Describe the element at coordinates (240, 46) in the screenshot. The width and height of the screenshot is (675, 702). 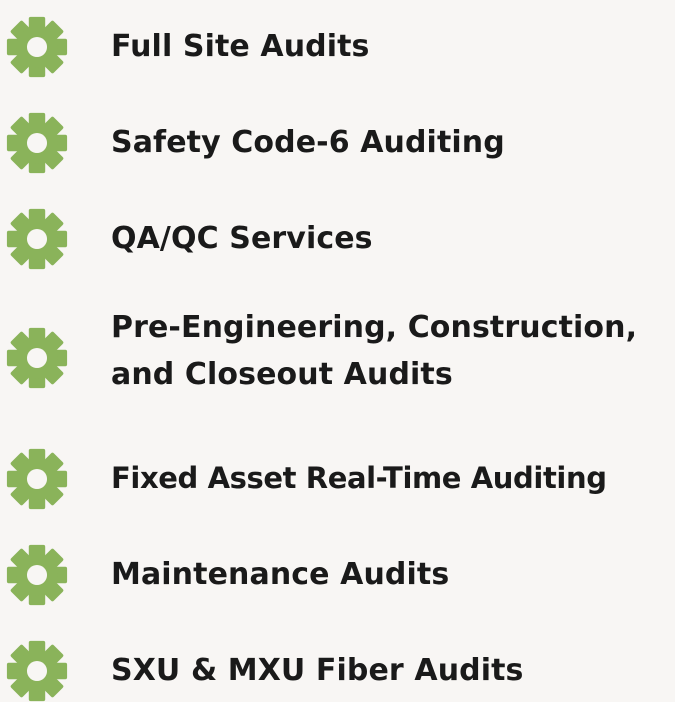
I see `list-item-label: Full Site Audits` at that location.